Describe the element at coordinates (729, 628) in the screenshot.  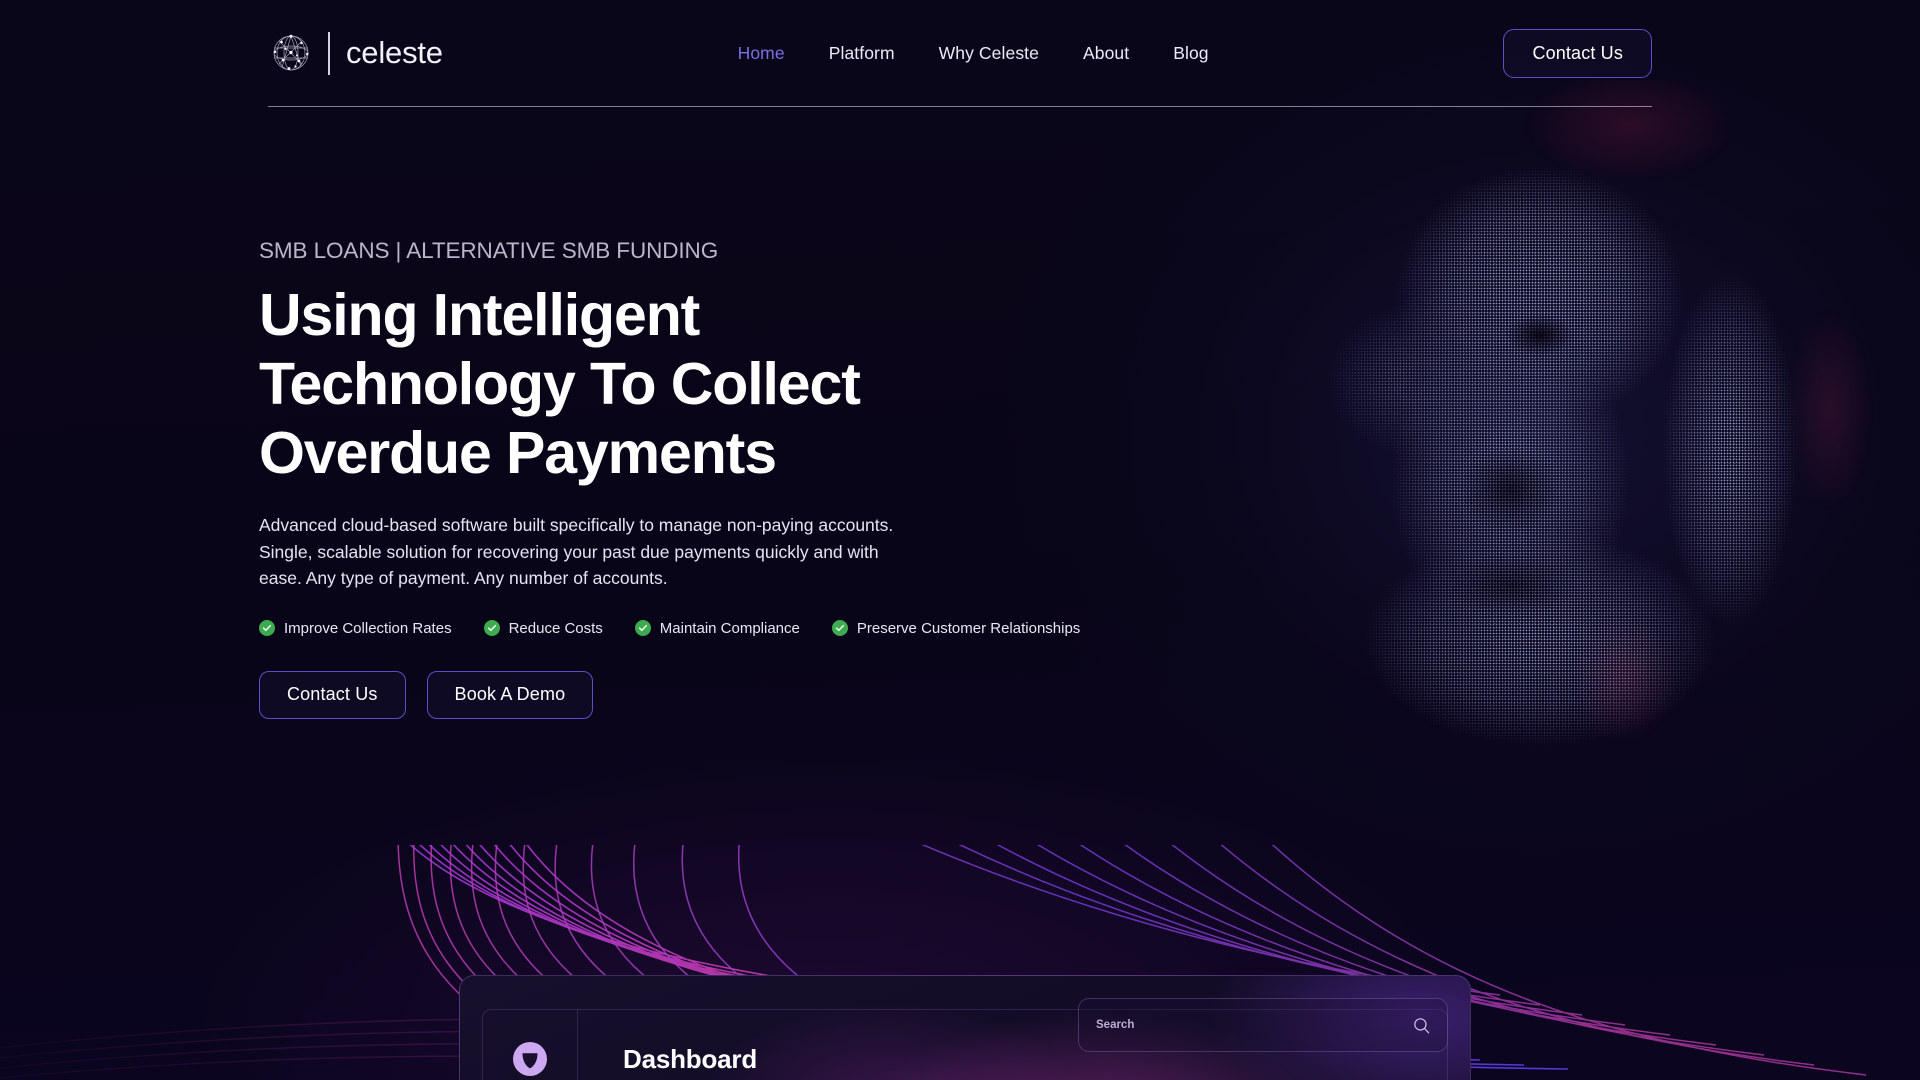
I see `feature-label: Maintain Compliance` at that location.